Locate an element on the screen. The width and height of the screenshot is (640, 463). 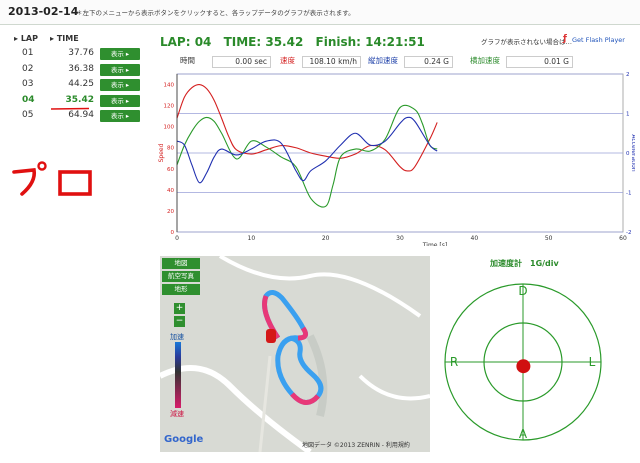
aerial-view-button: 航空写真 is located at coordinates (181, 276).